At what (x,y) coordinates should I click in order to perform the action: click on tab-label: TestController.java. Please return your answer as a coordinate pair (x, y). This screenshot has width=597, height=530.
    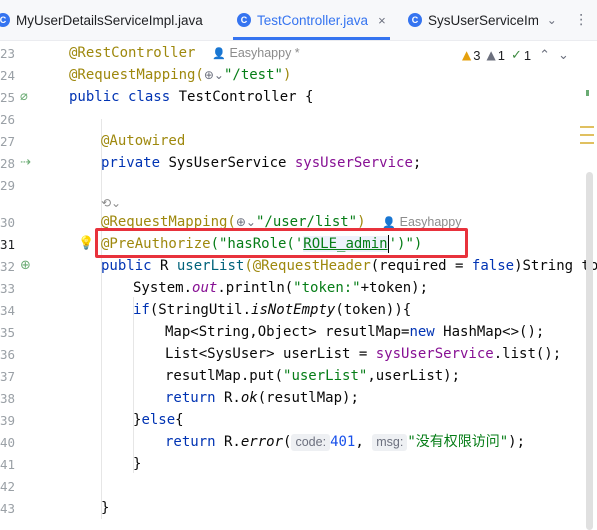
    Looking at the image, I should click on (313, 20).